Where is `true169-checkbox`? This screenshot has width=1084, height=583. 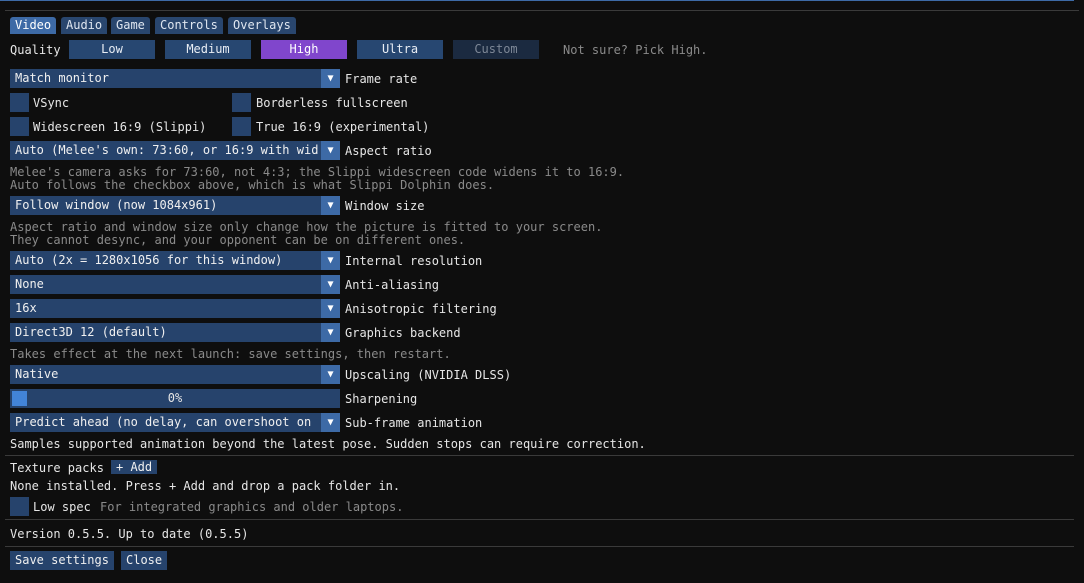
true169-checkbox is located at coordinates (241, 126).